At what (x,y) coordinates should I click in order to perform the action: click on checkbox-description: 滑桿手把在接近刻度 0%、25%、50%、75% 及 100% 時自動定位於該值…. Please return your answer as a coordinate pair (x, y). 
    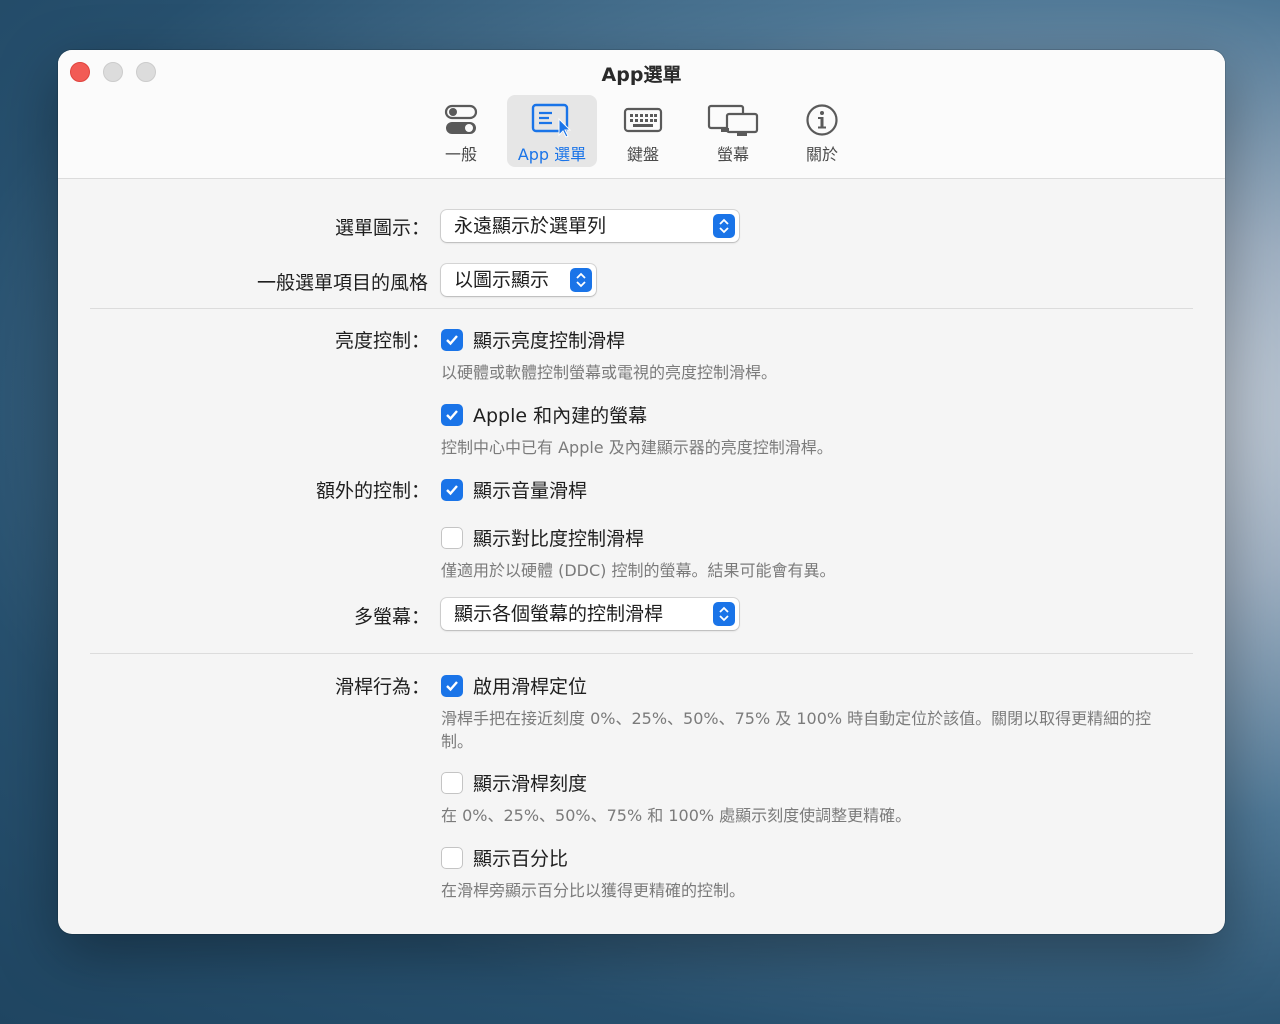
    Looking at the image, I should click on (796, 730).